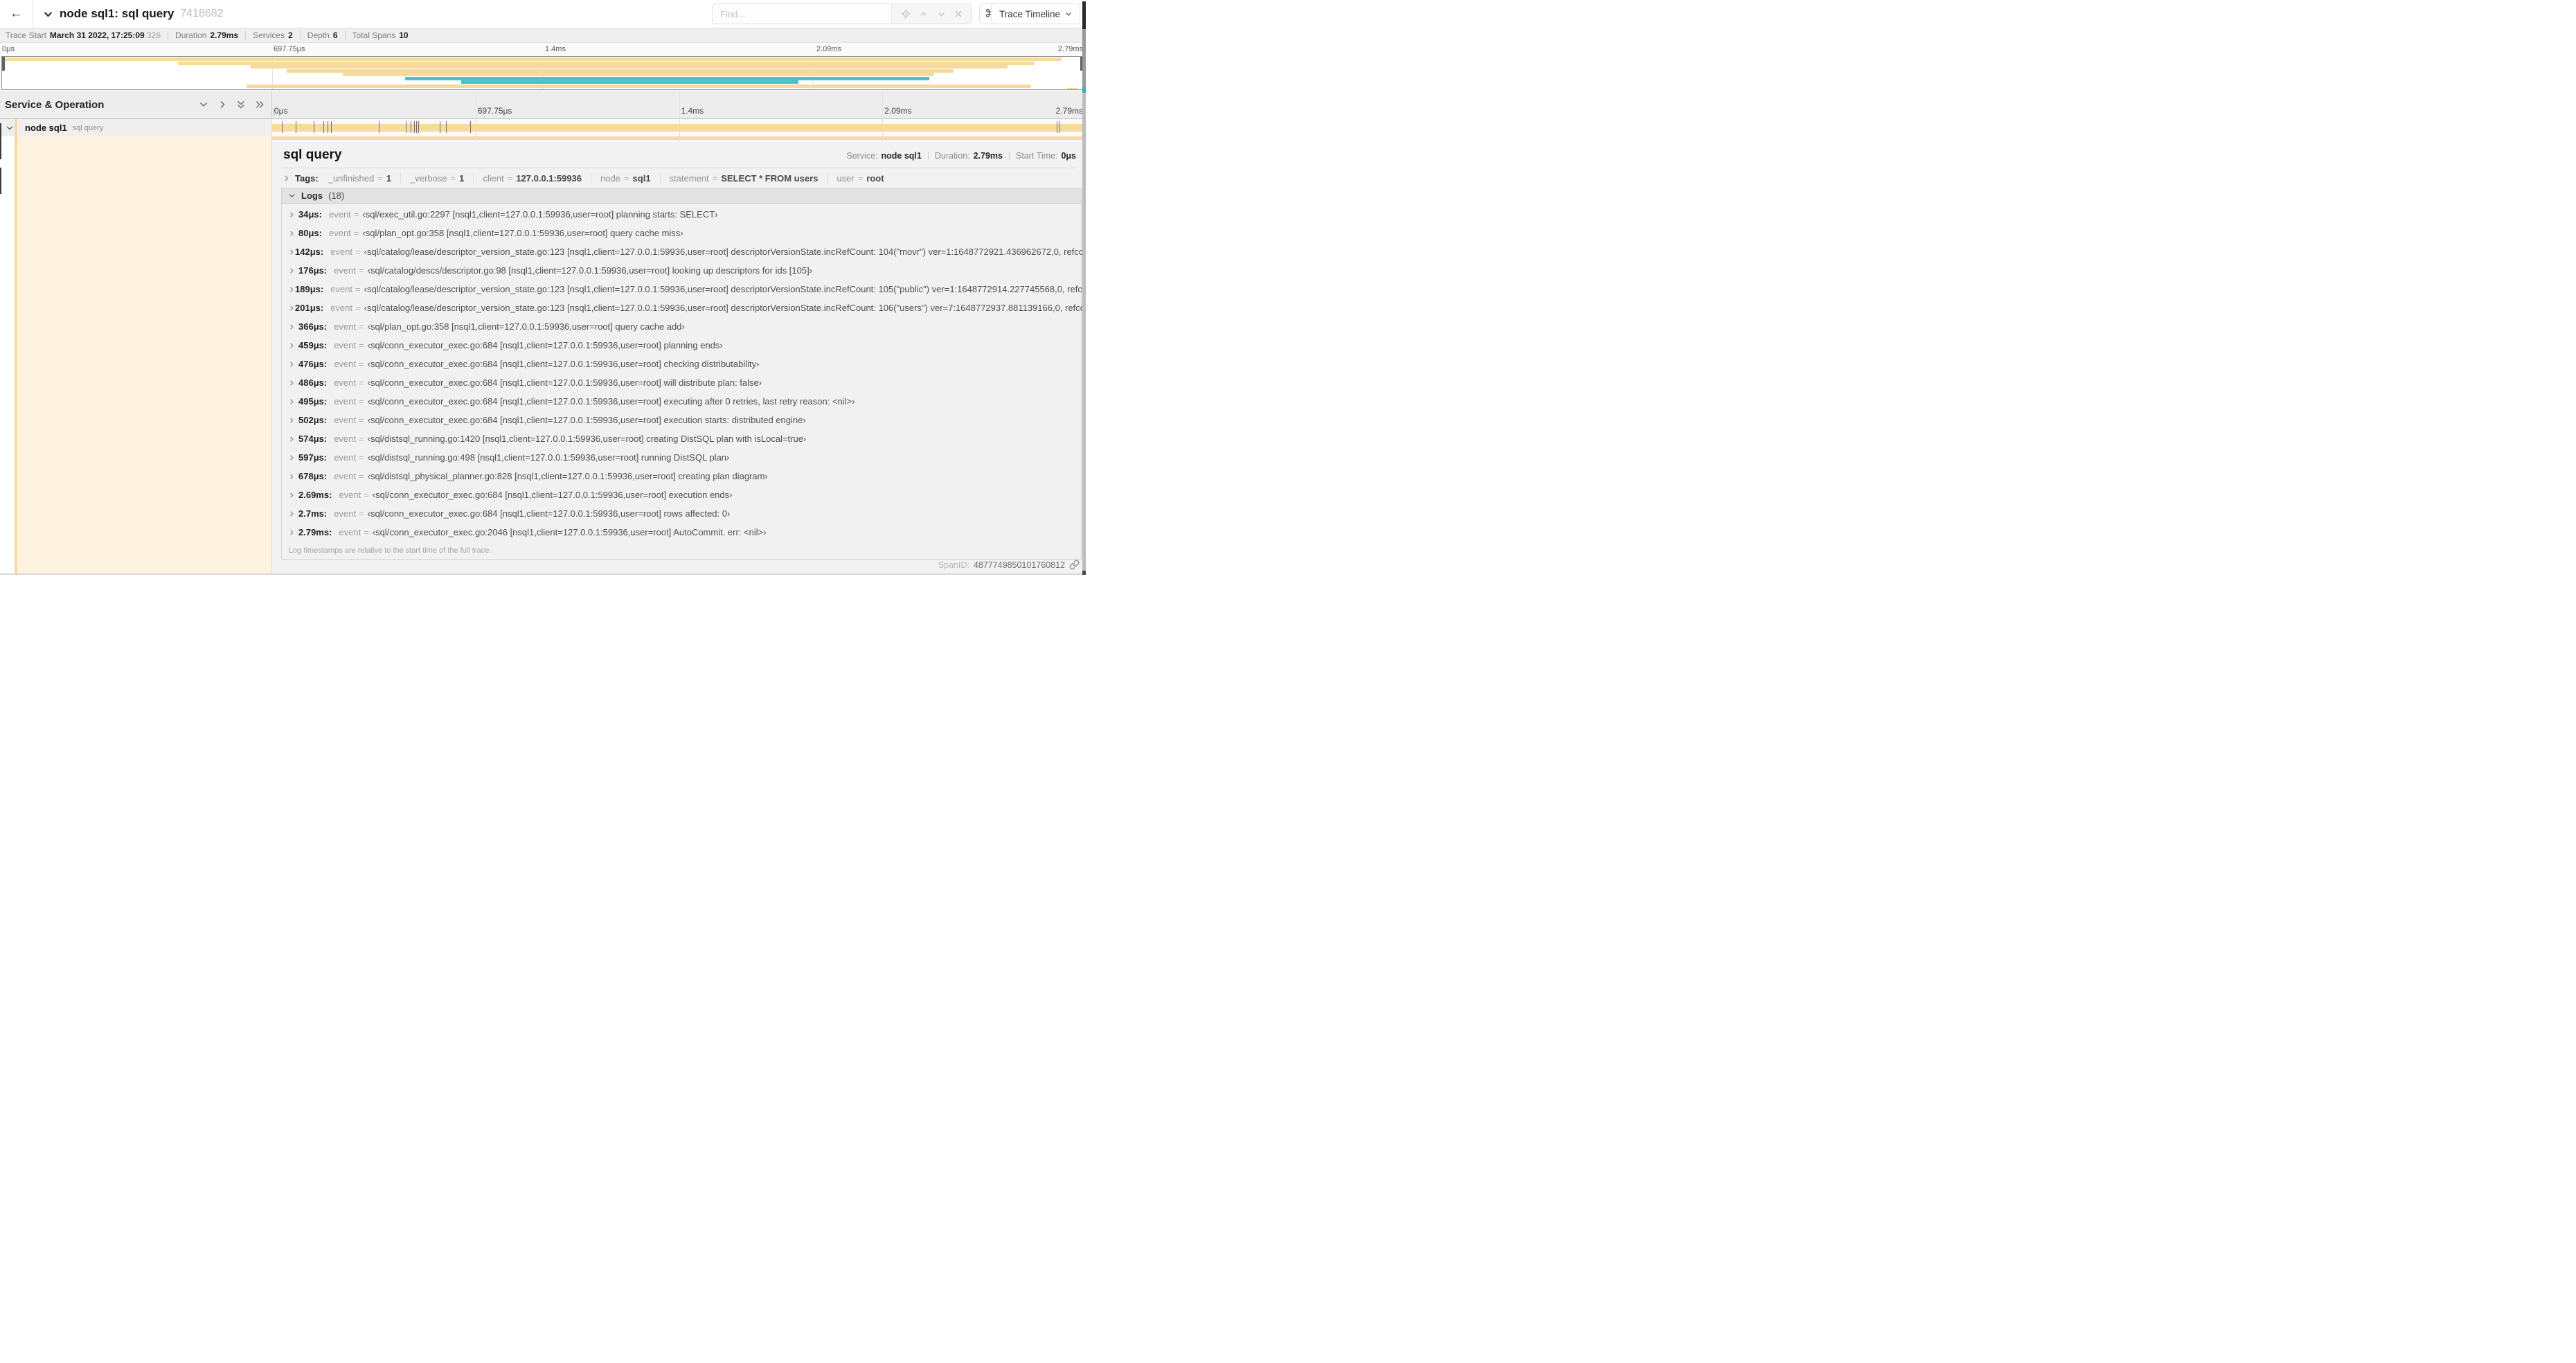 Image resolution: width=2576 pixels, height=1363 pixels. Describe the element at coordinates (542, 73) in the screenshot. I see `minimap-canvas` at that location.